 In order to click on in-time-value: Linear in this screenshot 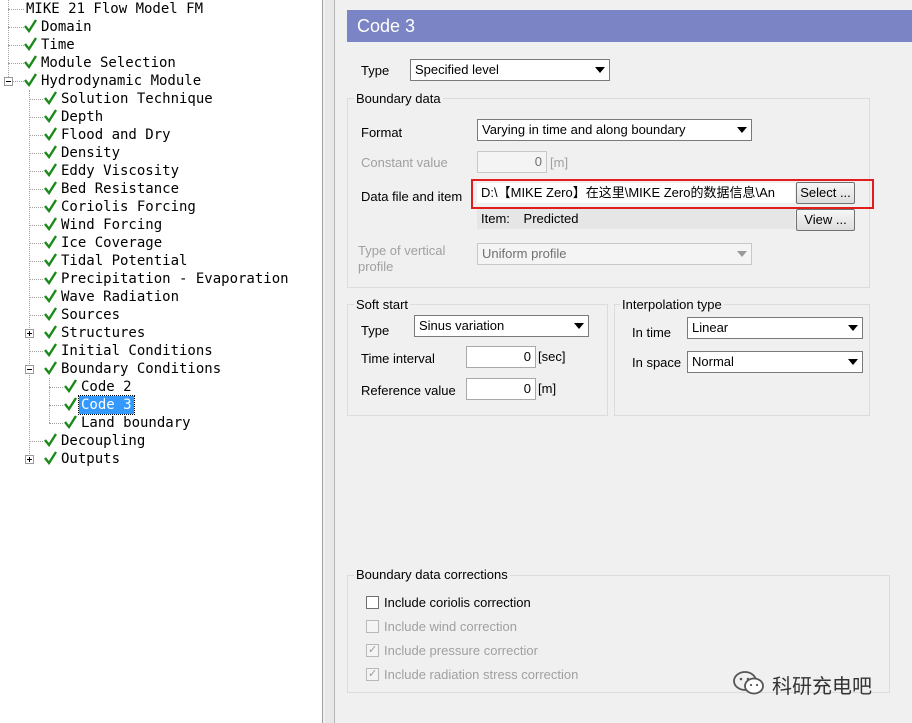, I will do `click(710, 327)`.